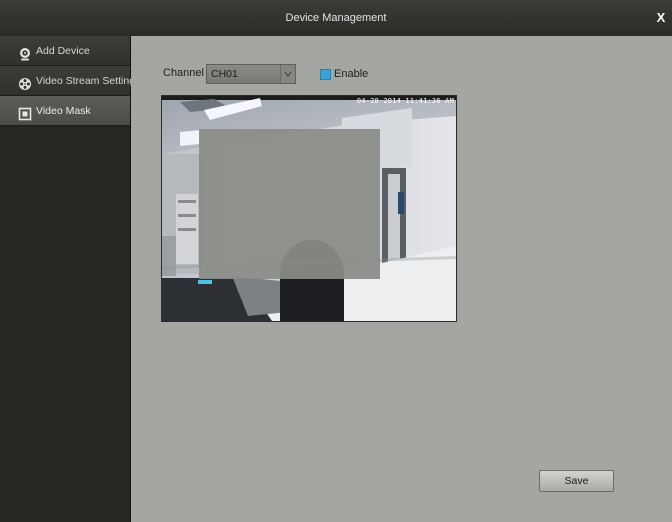 This screenshot has height=522, width=672. I want to click on sidebar-item-add-device: Add Device, so click(65, 51).